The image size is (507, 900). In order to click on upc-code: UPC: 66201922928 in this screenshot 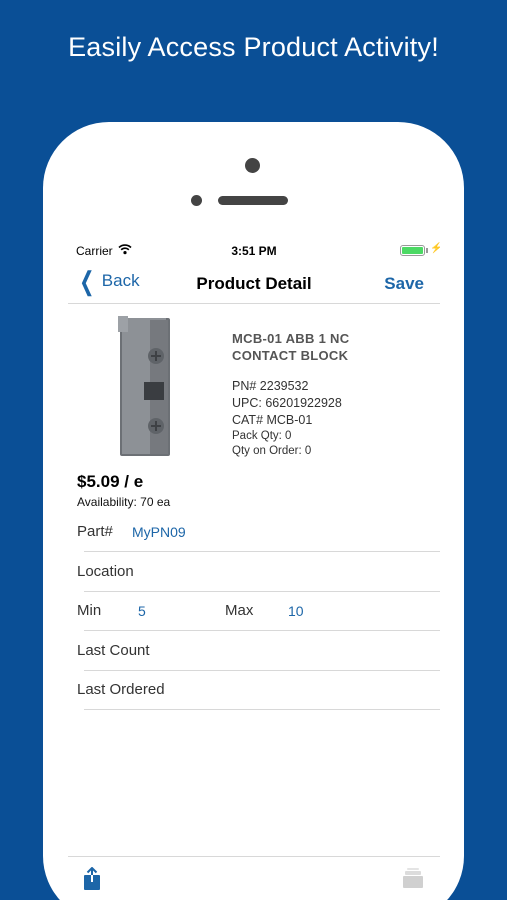, I will do `click(287, 403)`.